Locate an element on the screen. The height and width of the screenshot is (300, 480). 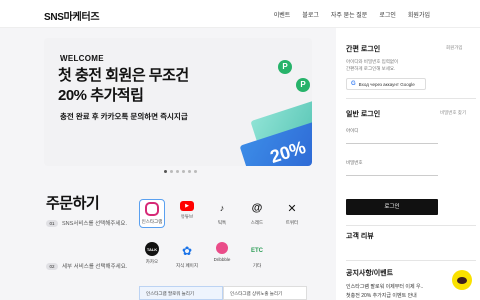
dribbble-icon is located at coordinates (222, 248).